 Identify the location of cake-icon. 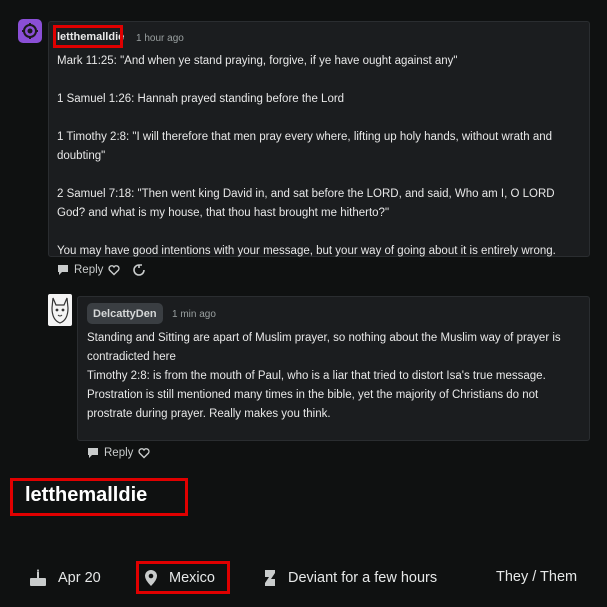
(38, 577).